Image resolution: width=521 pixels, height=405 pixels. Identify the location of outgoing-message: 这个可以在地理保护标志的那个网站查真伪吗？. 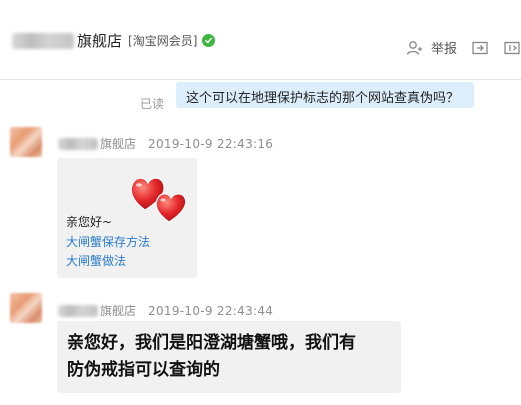
(325, 95).